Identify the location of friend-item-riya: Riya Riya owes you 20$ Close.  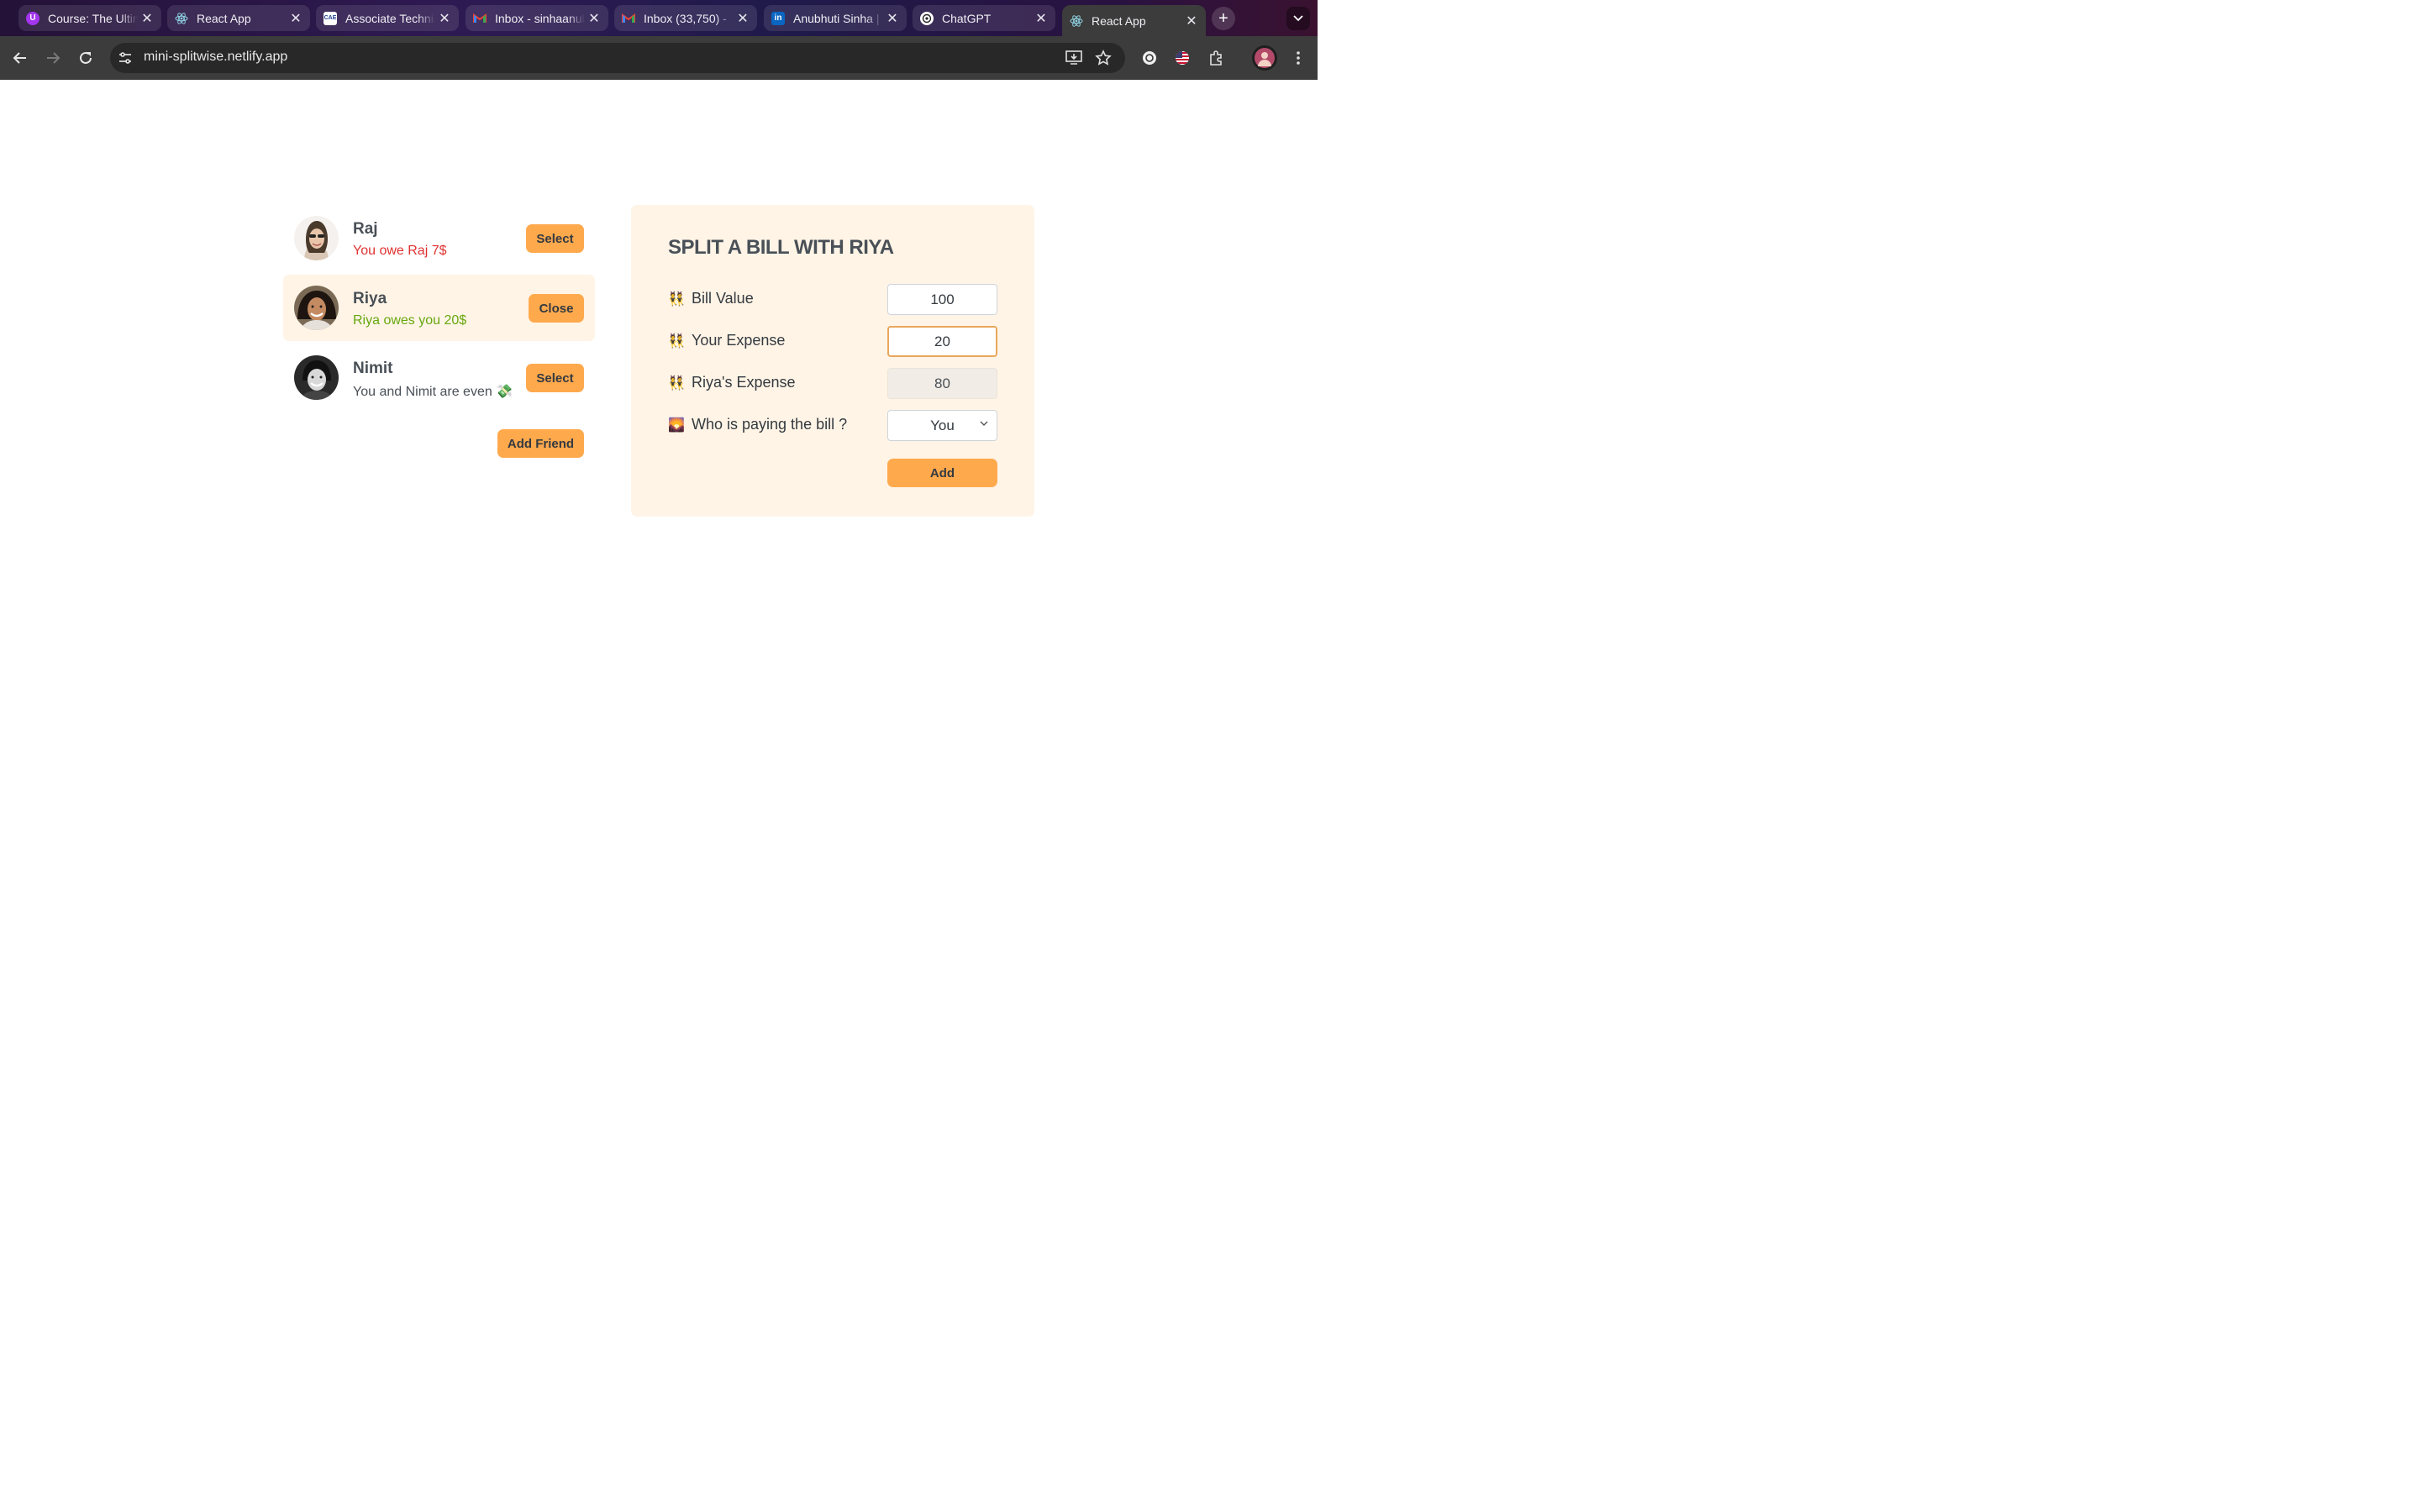
(439, 308).